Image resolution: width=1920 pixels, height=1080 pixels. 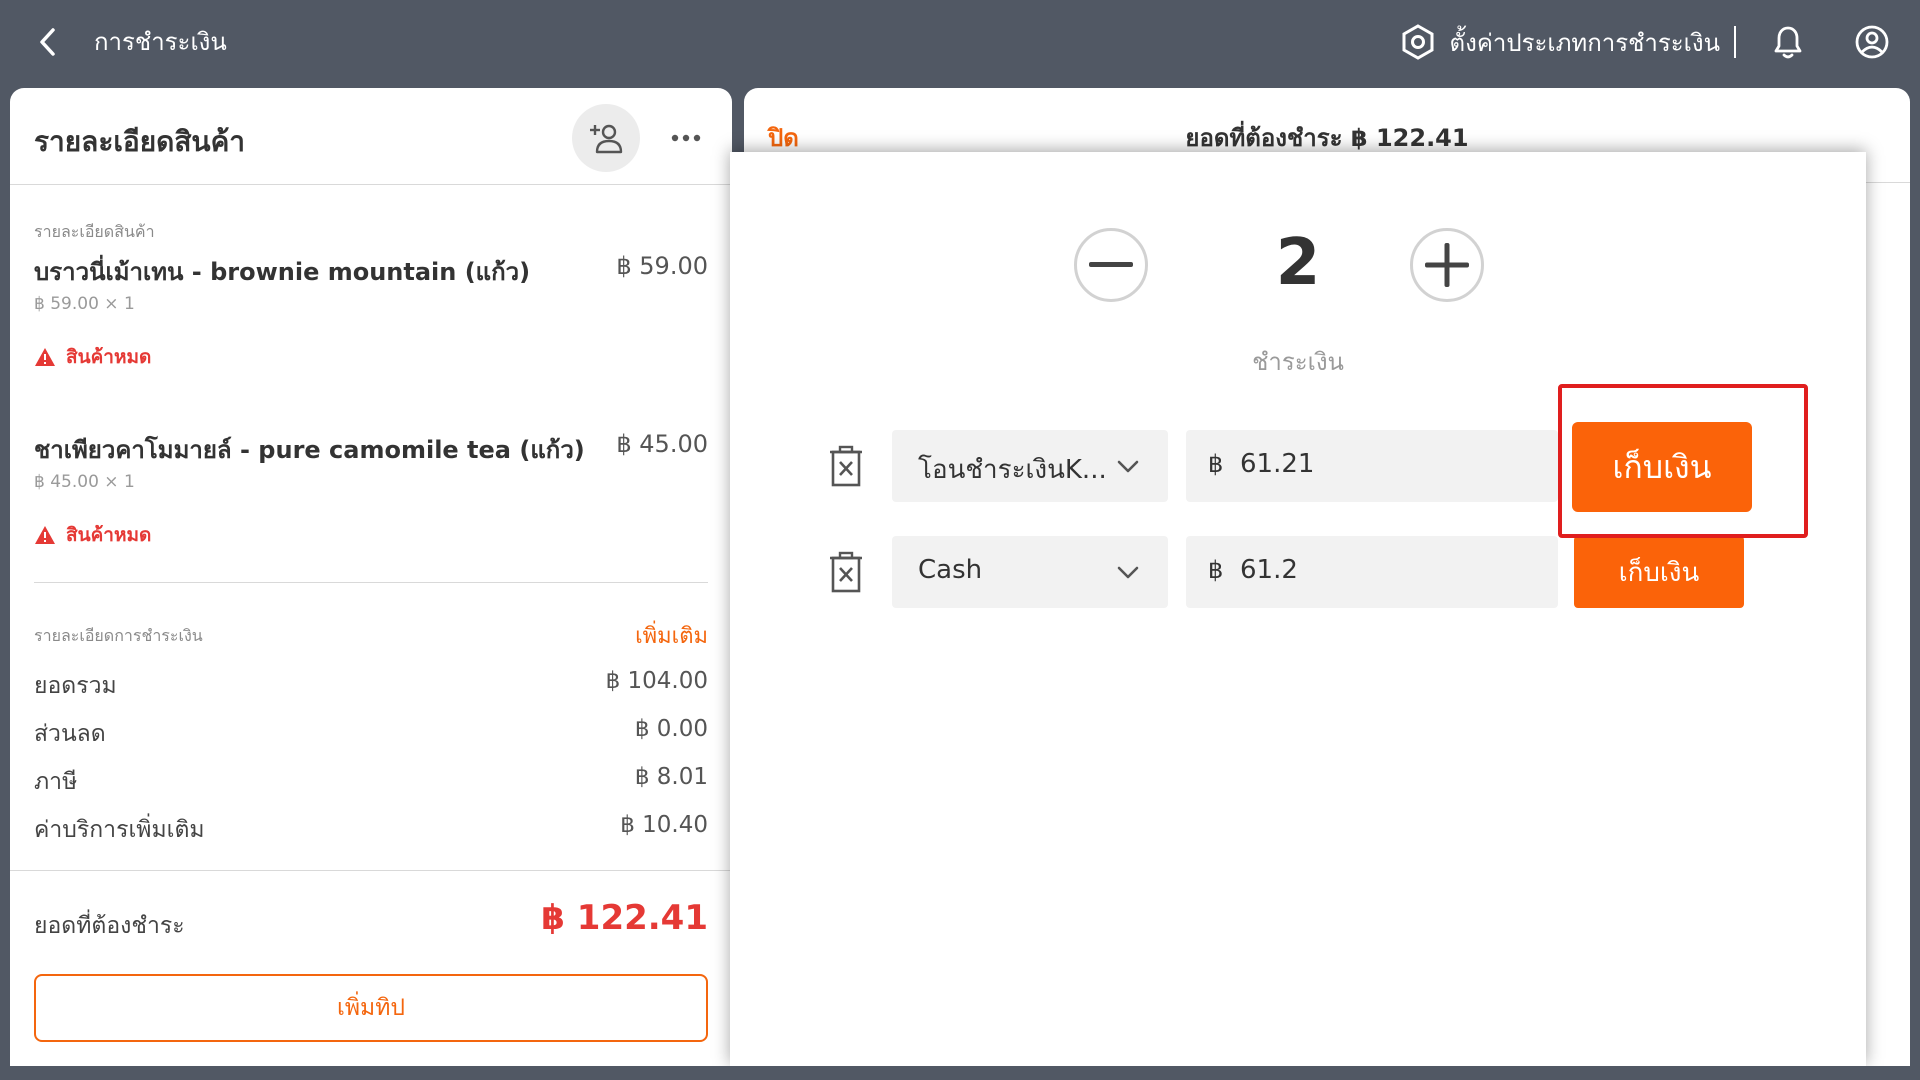 I want to click on plus-icon, so click(x=1447, y=265).